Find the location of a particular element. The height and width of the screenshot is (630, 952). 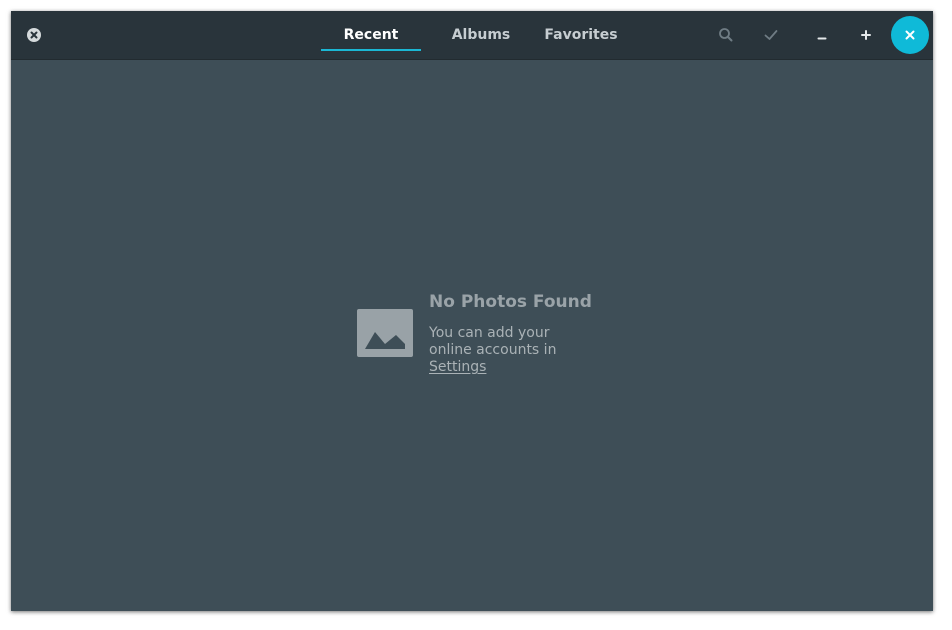

close-circle-icon is located at coordinates (34, 35).